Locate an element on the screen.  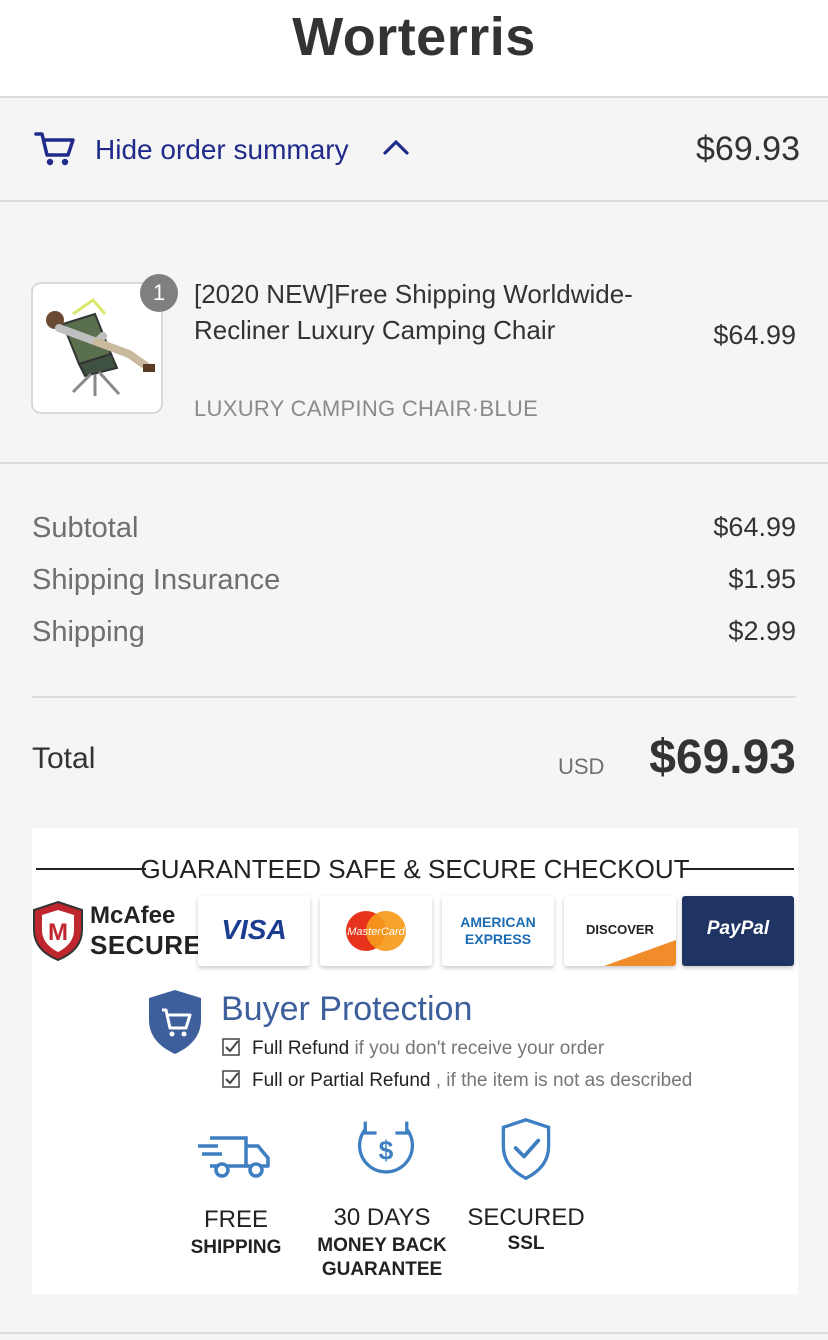
subtotal-label: Subtotal is located at coordinates (85, 528).